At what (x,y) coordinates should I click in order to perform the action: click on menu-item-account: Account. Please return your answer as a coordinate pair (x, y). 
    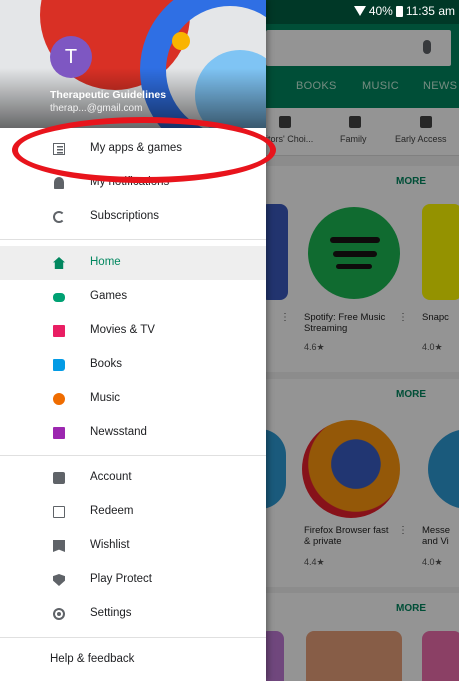
    Looking at the image, I should click on (133, 478).